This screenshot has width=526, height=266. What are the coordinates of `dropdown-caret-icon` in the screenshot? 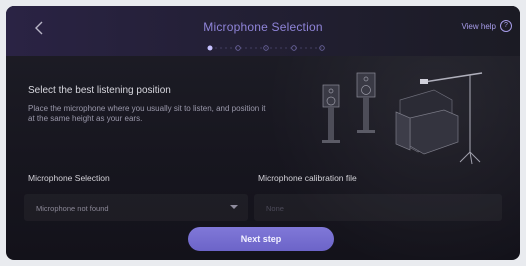 It's located at (234, 207).